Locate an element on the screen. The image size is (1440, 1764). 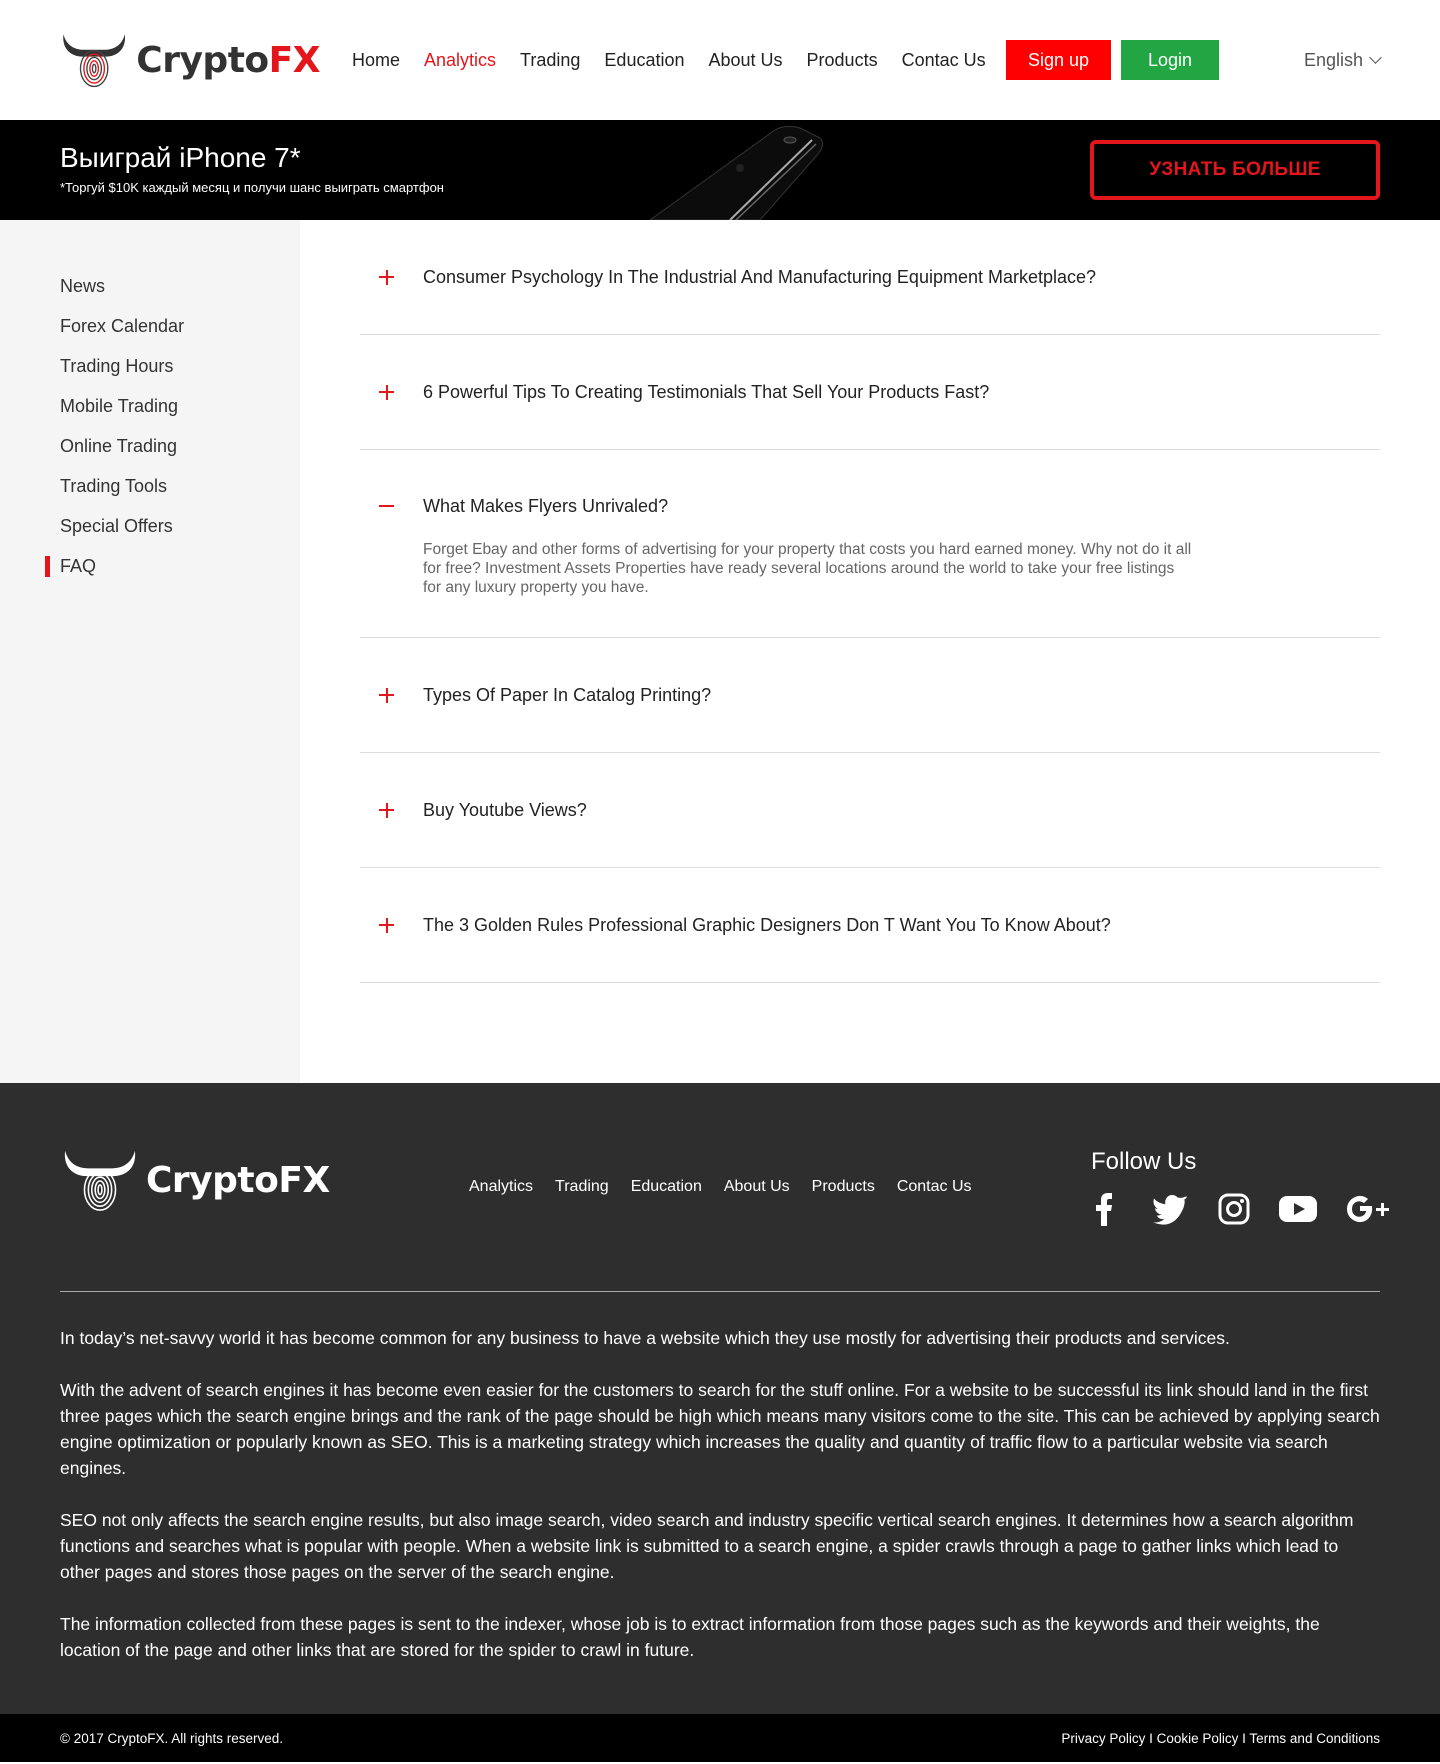
nav-products: Products is located at coordinates (842, 60).